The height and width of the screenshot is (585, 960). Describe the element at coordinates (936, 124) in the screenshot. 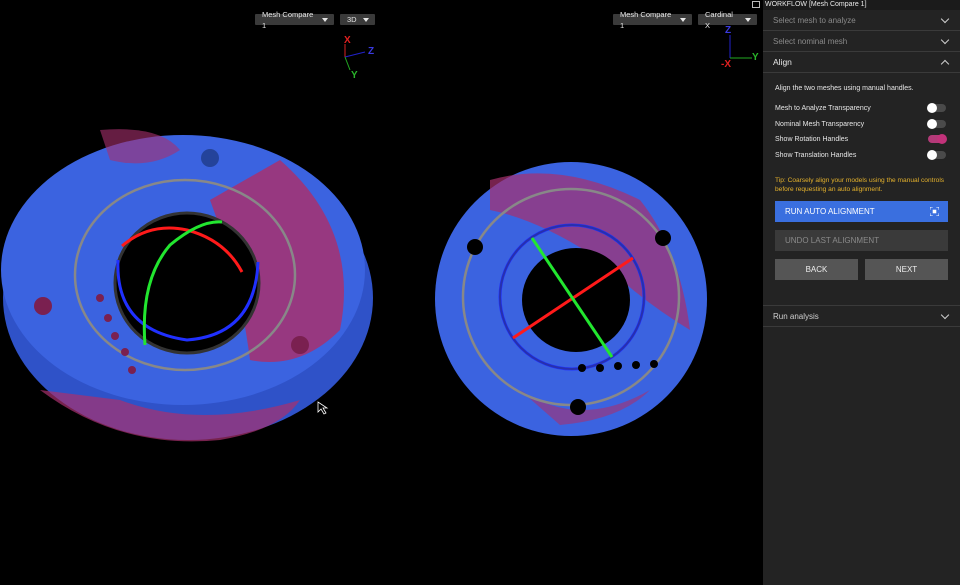

I see `nominal-transparency-toggle` at that location.